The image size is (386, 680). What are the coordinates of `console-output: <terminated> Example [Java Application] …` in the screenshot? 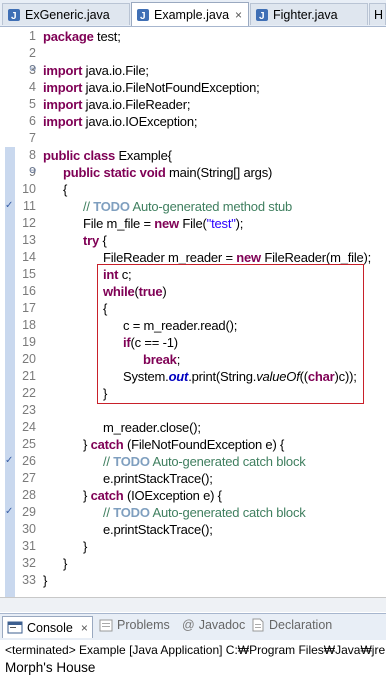 It's located at (193, 660).